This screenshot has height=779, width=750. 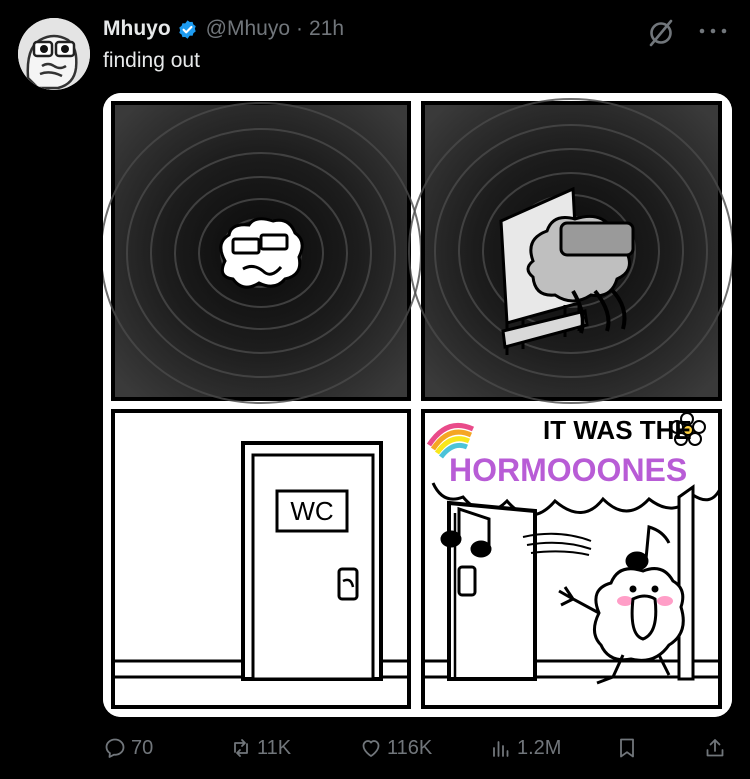 I want to click on bookmark-icon, so click(x=627, y=748).